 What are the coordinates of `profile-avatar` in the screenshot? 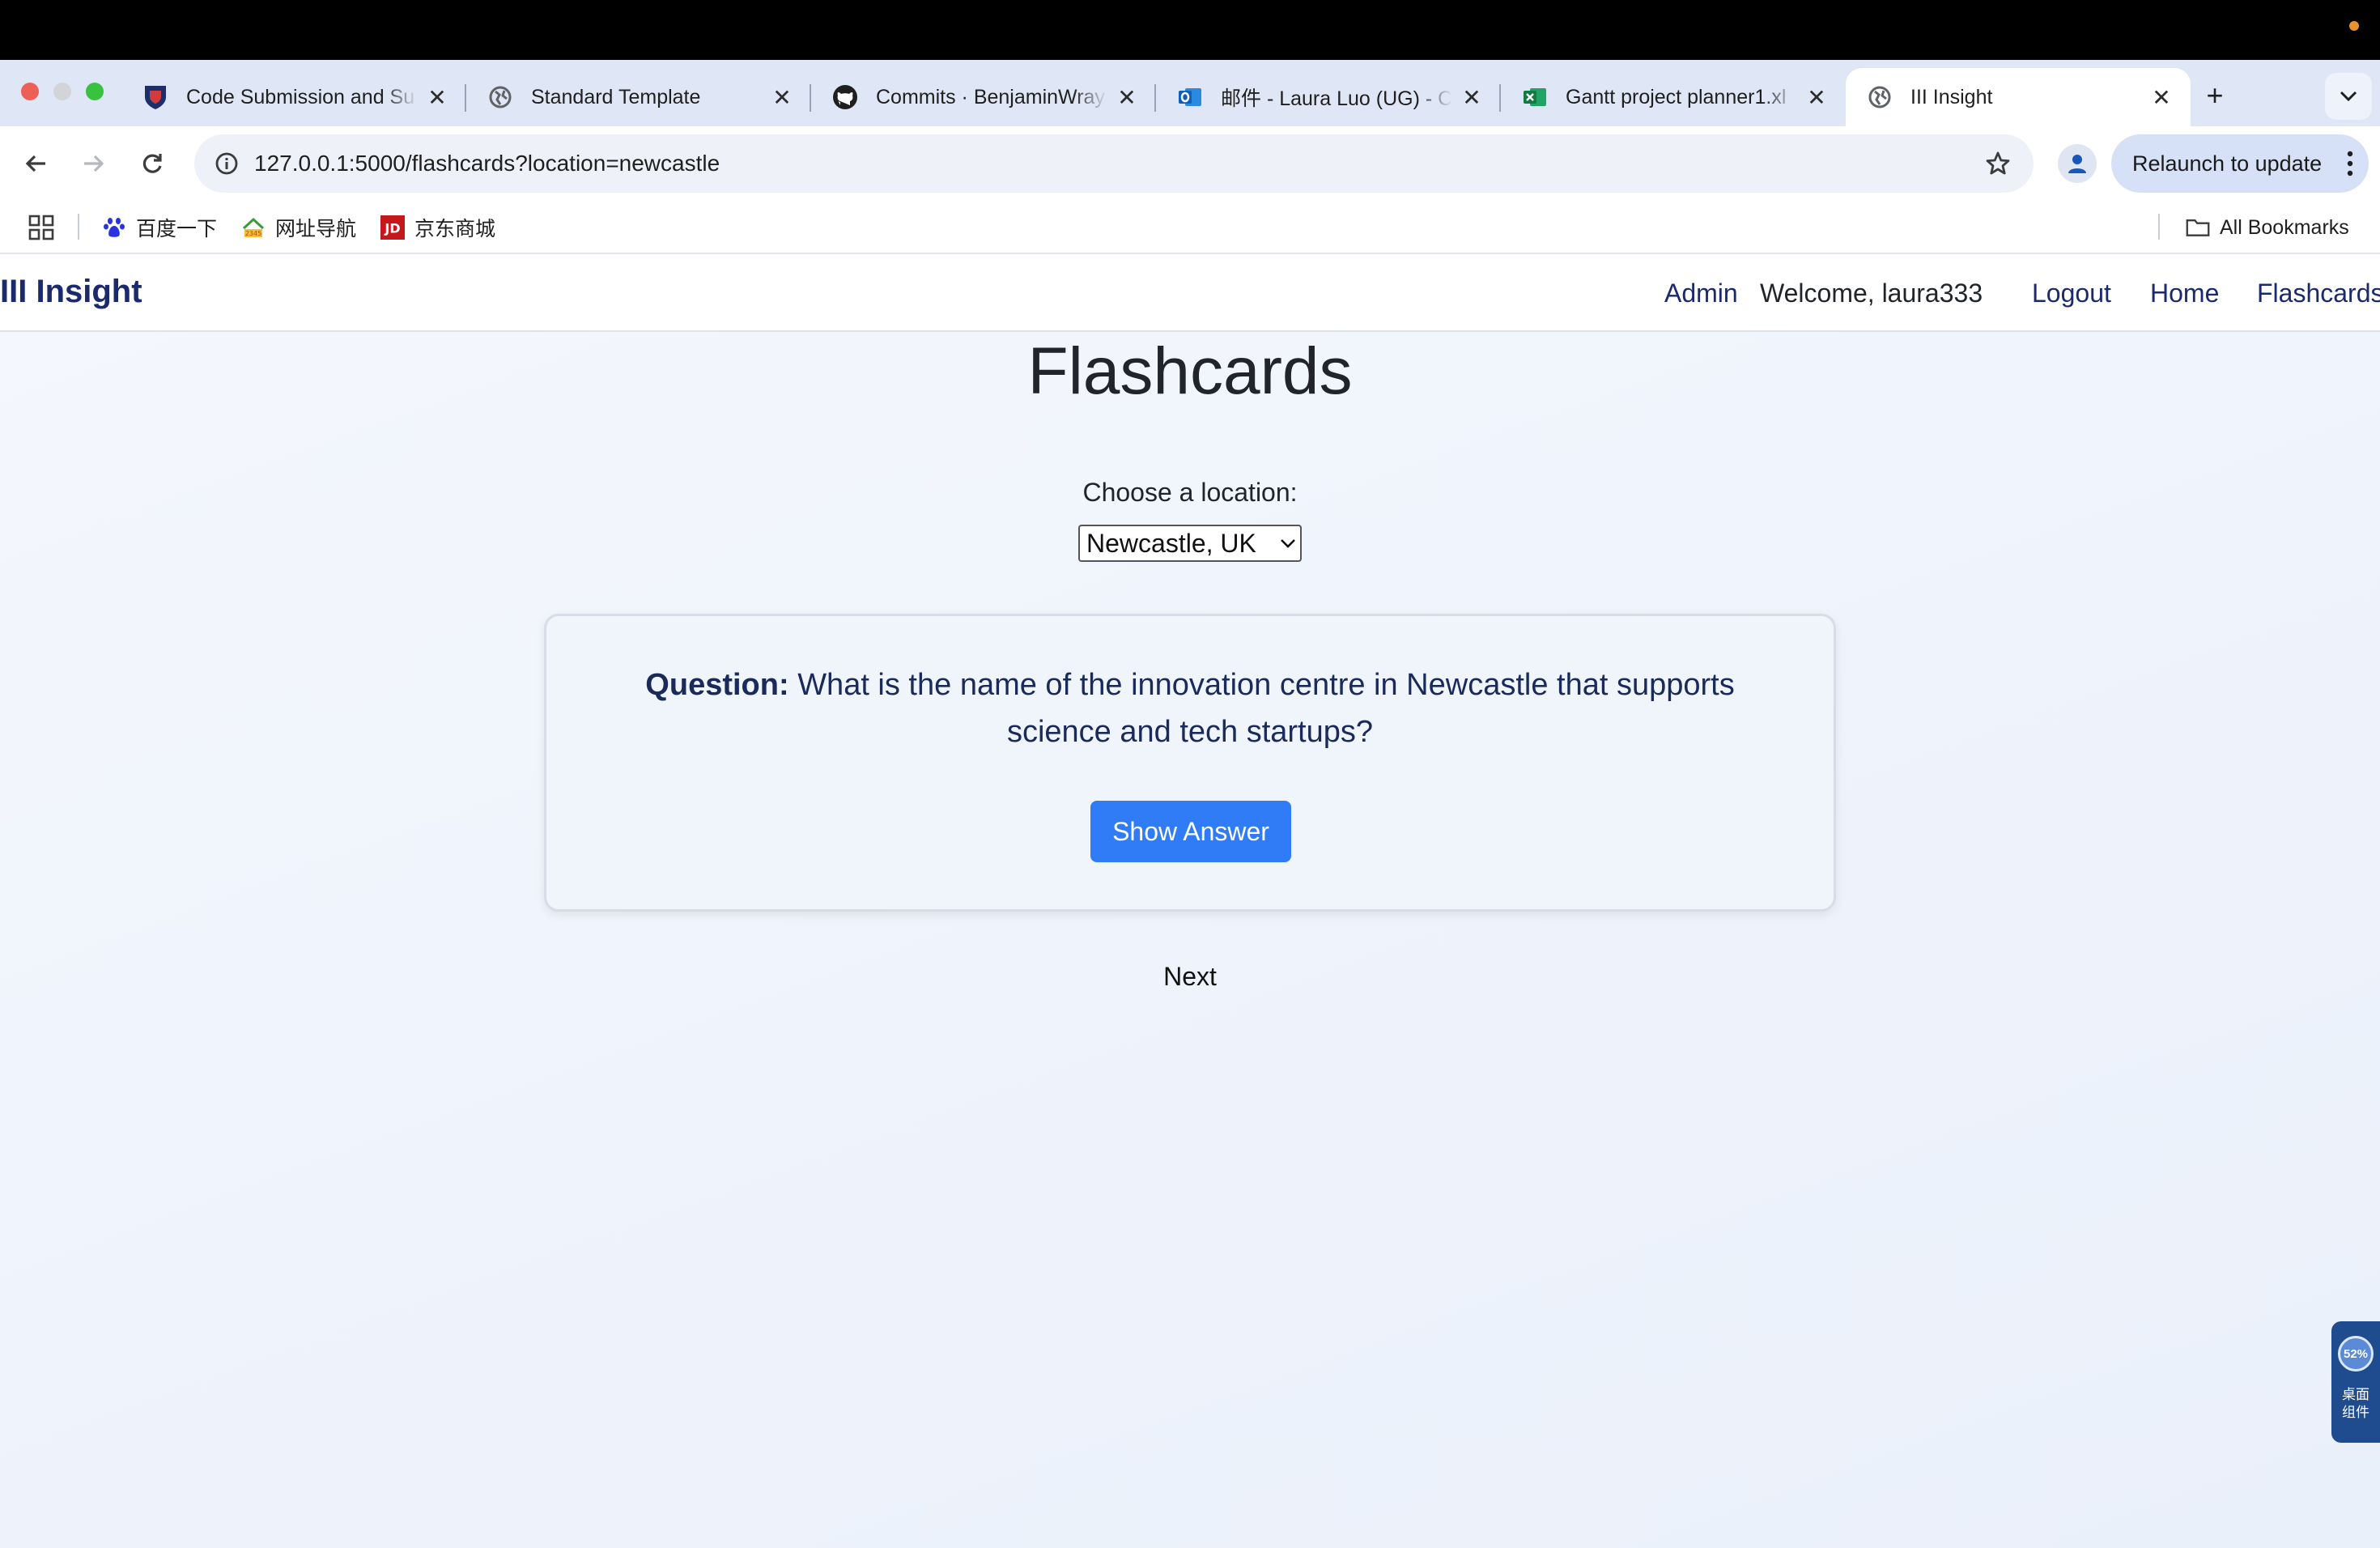 It's located at (2077, 164).